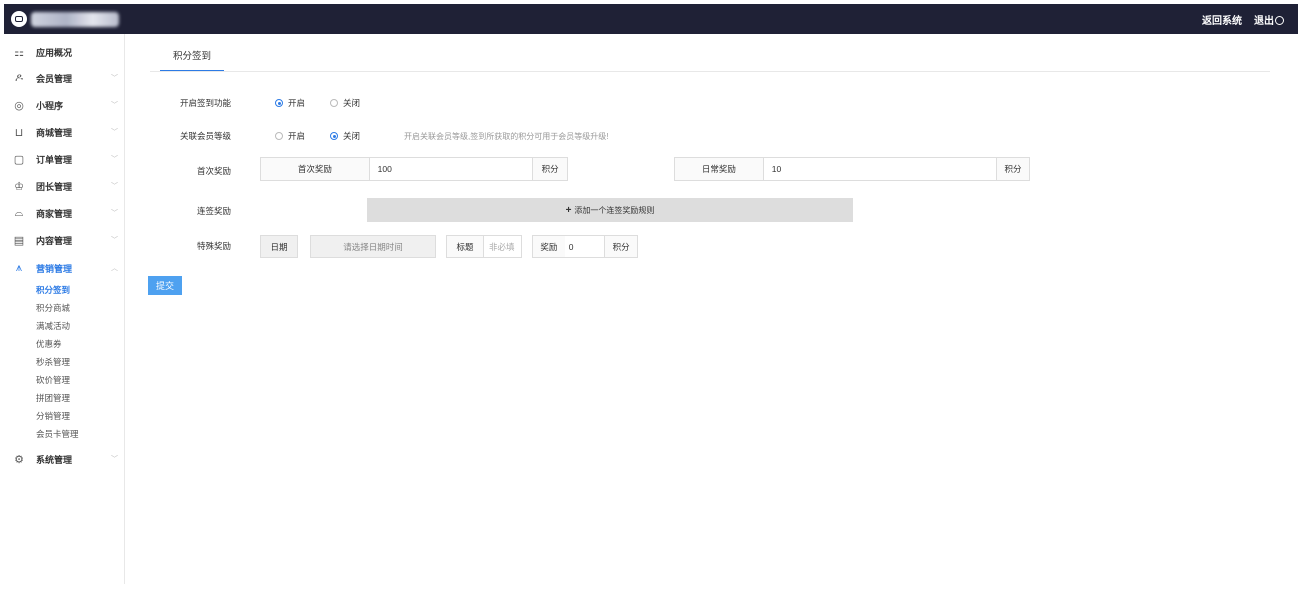  I want to click on member-level-hint: 开启关联会员等级,签到所获取的积分可用于会员等级升级!, so click(506, 136).